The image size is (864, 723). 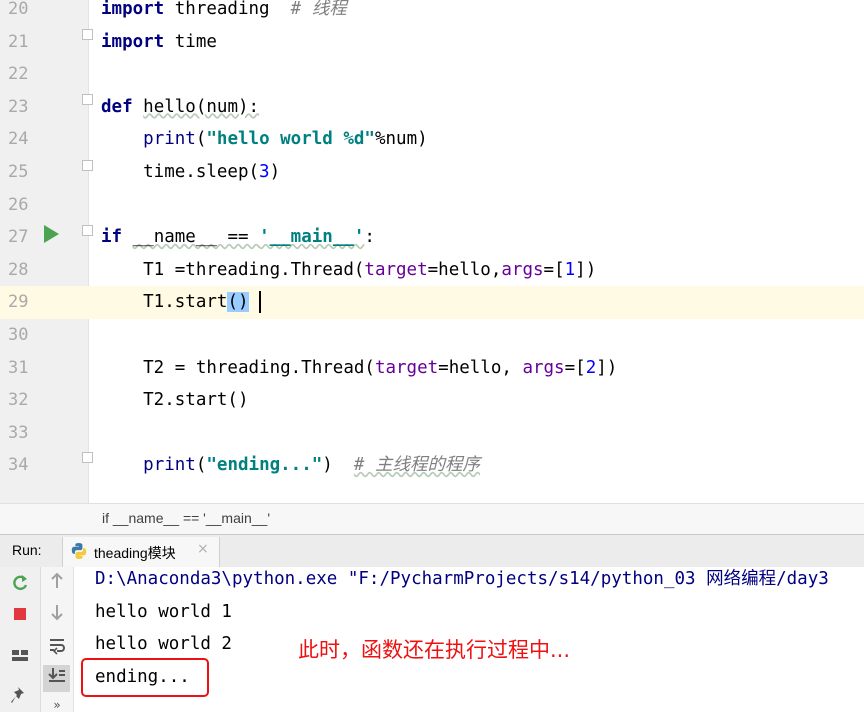 I want to click on code-line: 29 T1.start(), so click(x=432, y=302).